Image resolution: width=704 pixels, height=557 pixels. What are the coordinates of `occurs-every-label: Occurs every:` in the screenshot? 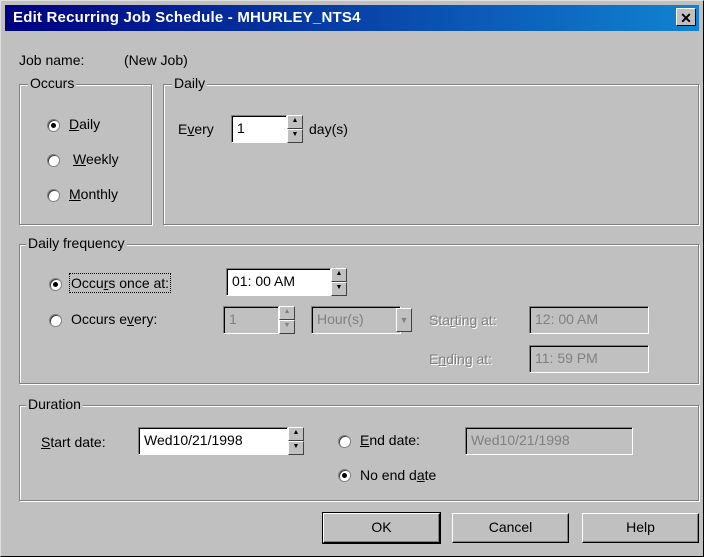 It's located at (114, 319).